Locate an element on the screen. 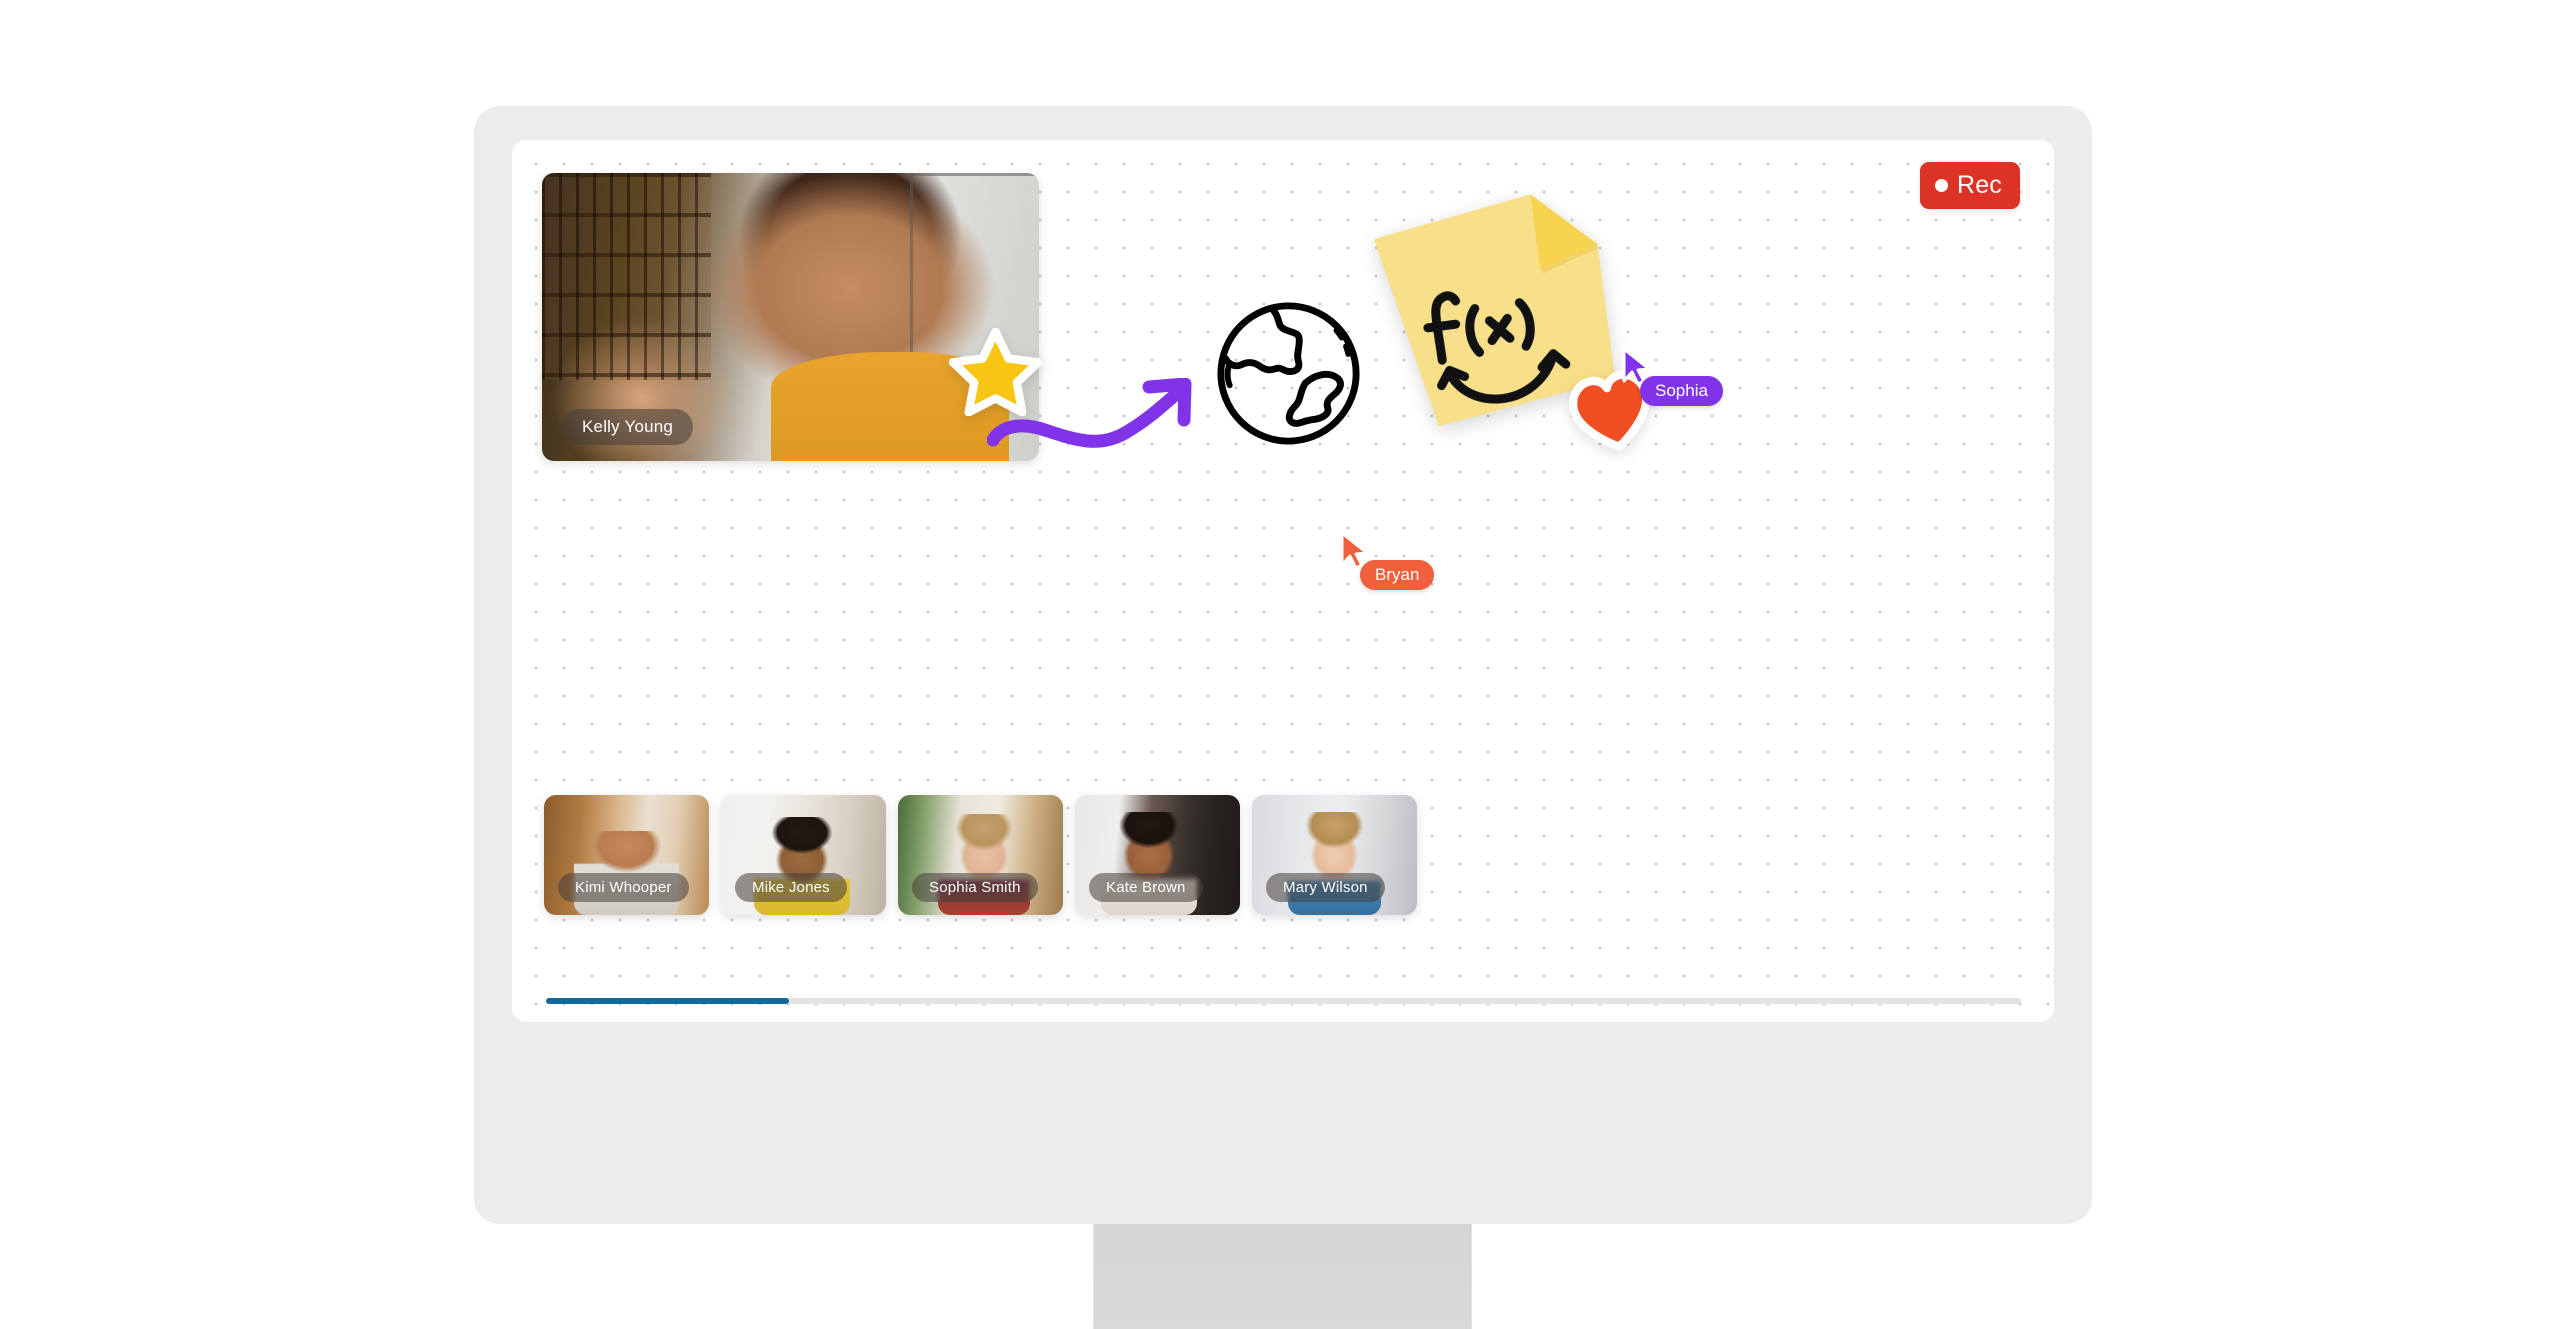 The image size is (2560, 1329). recording-badge: Rec is located at coordinates (1969, 185).